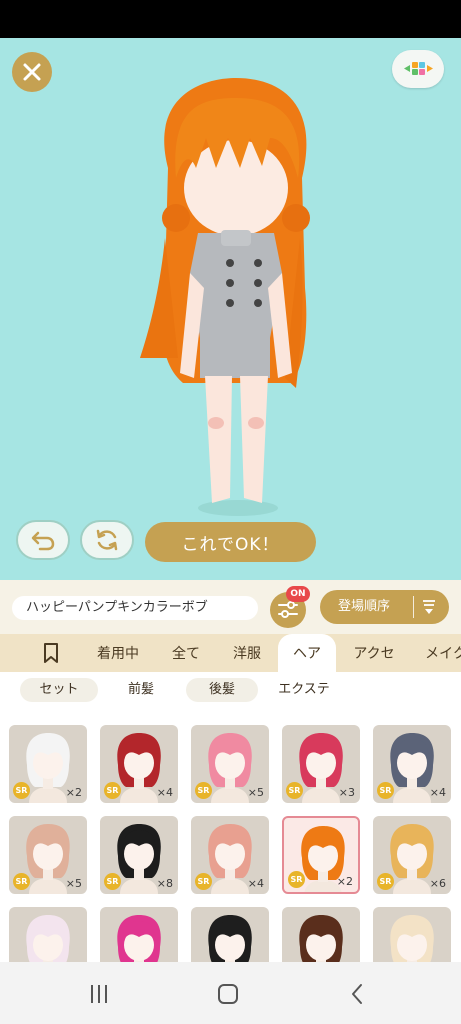 This screenshot has height=1024, width=461. What do you see at coordinates (139, 855) in the screenshot?
I see `hair-item-card: SR ×8` at bounding box center [139, 855].